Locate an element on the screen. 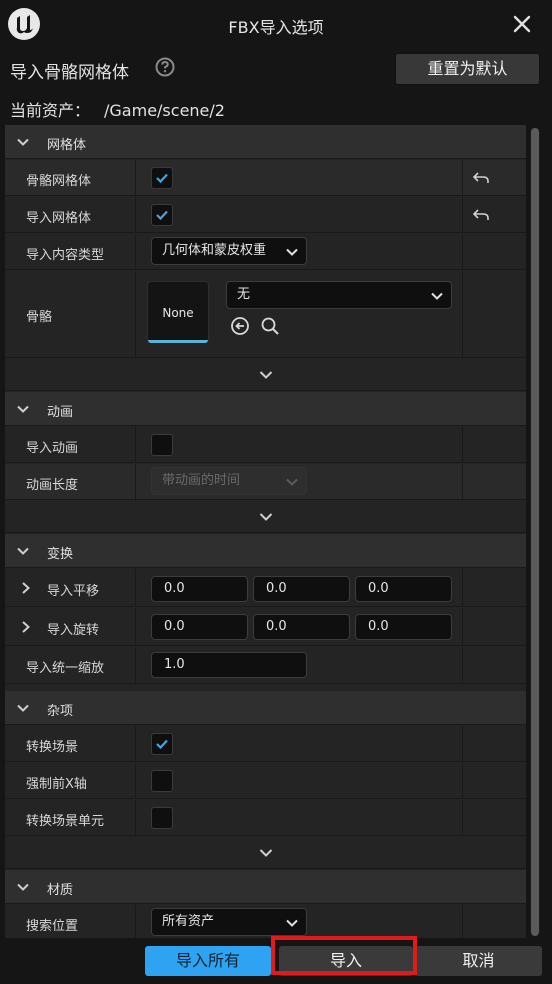 This screenshot has width=552, height=984. section-misc-title: 杂项 is located at coordinates (60, 711).